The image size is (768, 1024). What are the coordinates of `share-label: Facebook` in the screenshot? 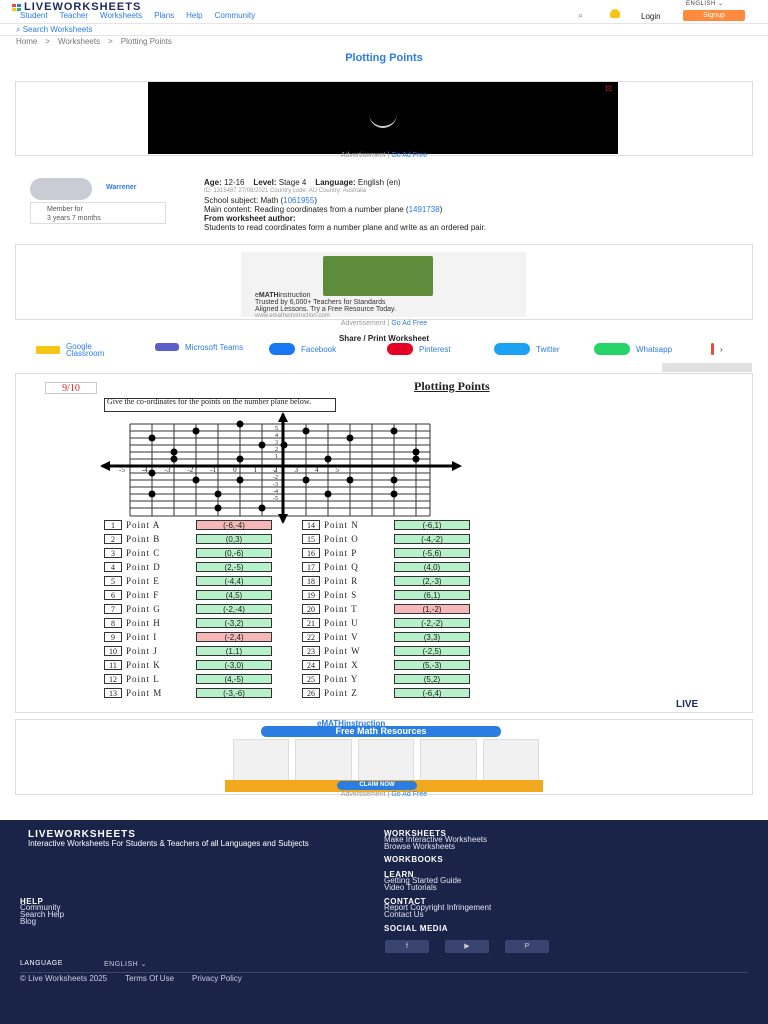 It's located at (319, 349).